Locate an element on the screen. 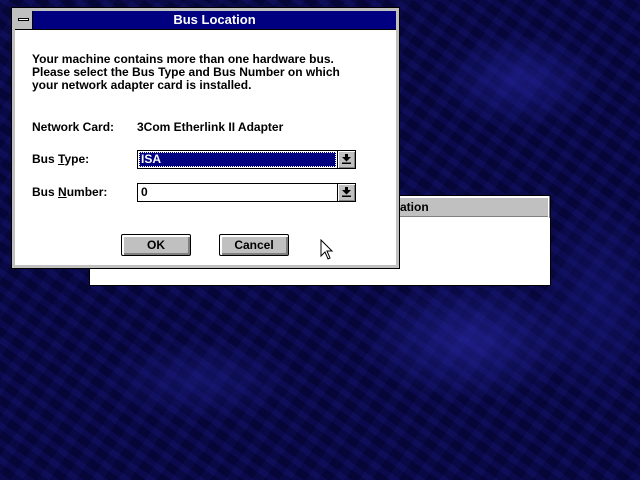  bus-type-label: Bus Type: is located at coordinates (60, 159).